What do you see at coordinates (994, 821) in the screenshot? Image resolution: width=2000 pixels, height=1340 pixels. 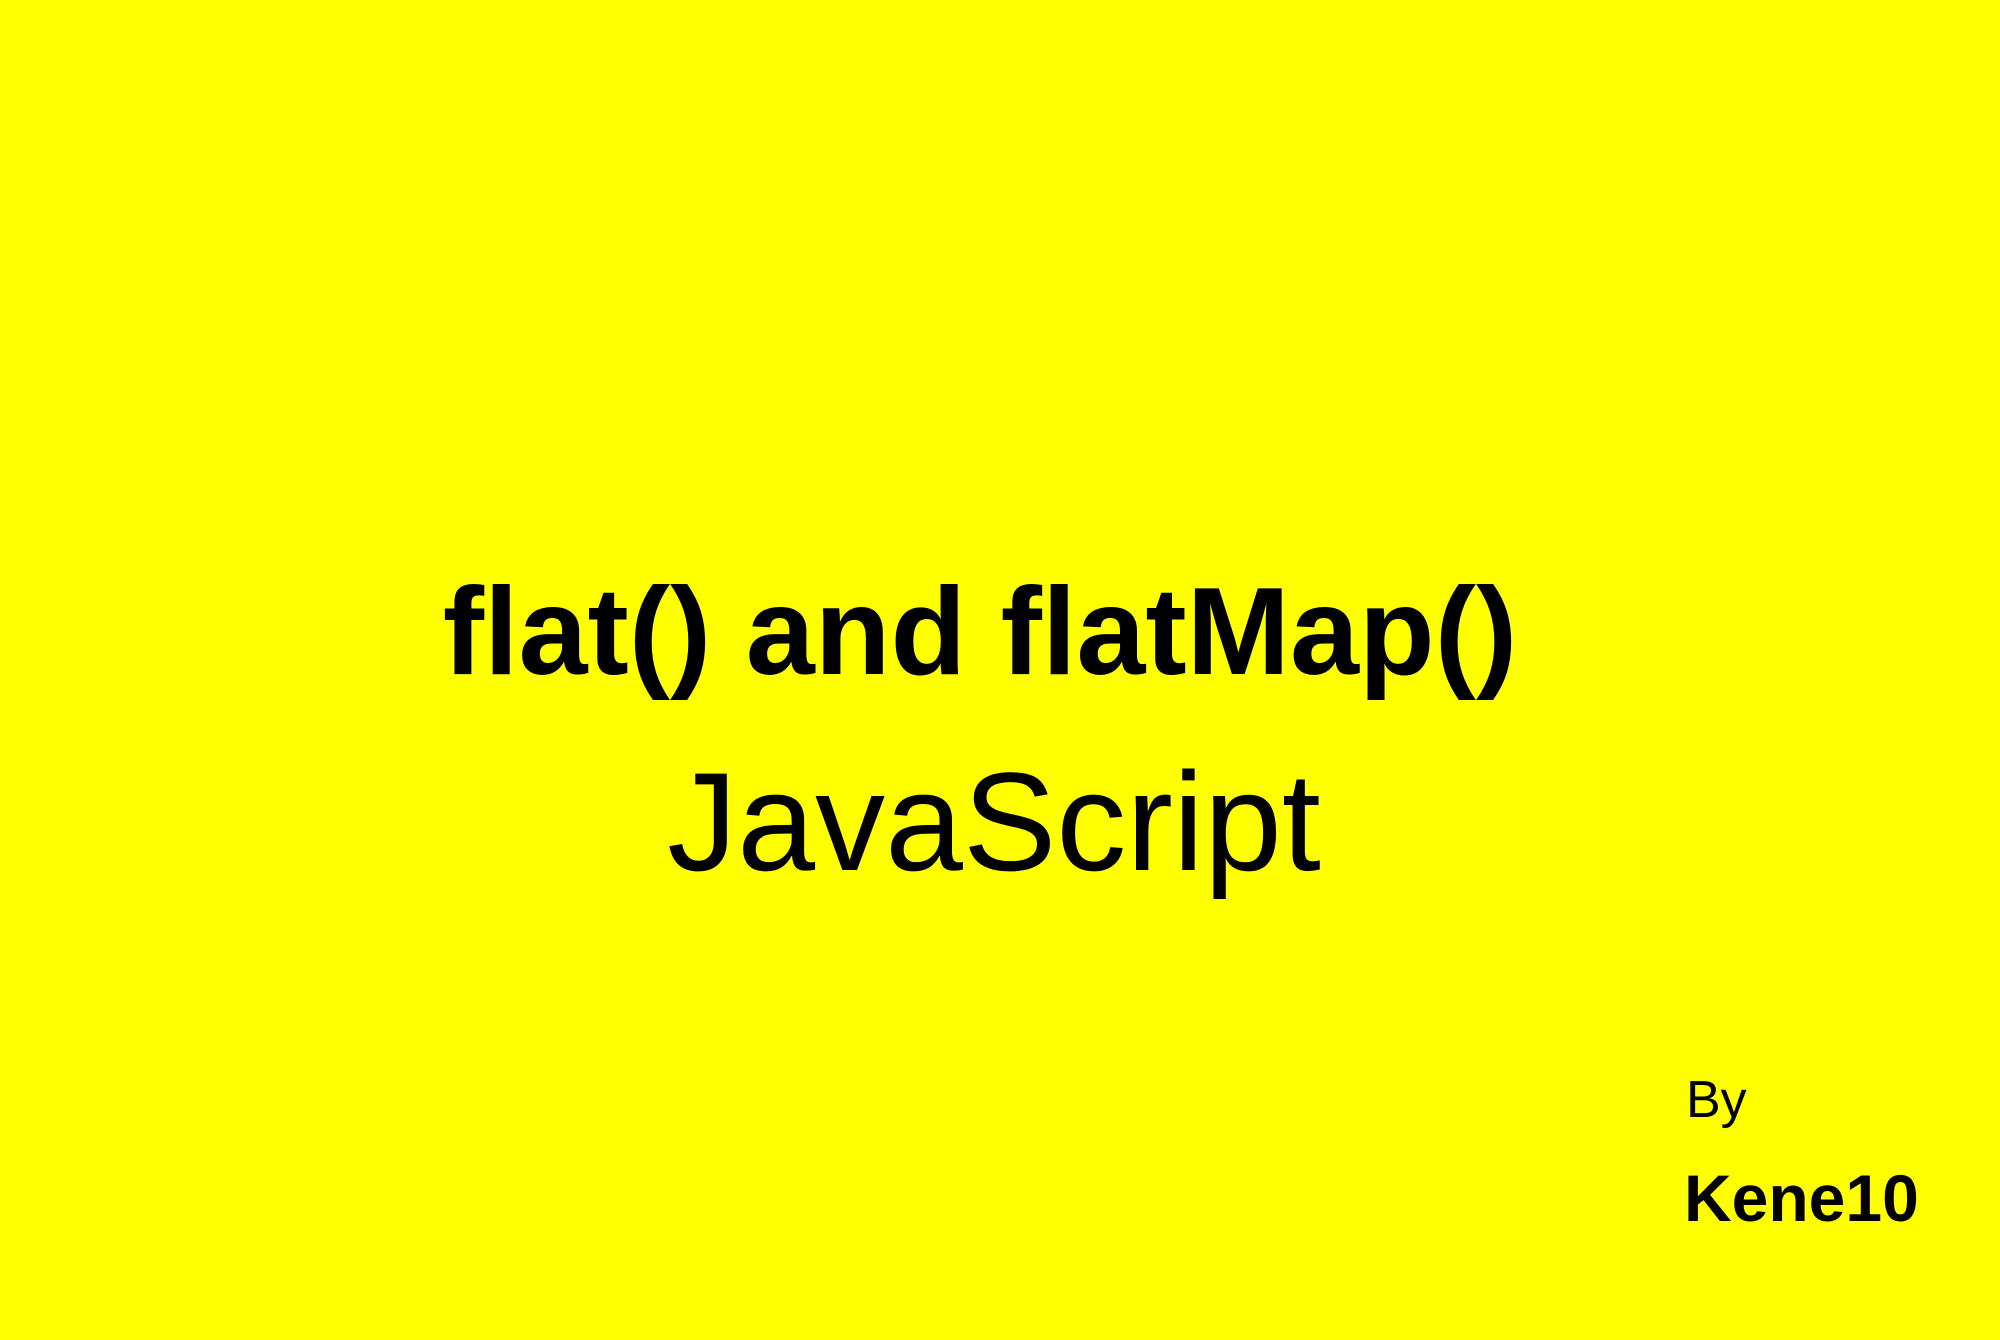 I see `cover-subtitle: JavaScript` at bounding box center [994, 821].